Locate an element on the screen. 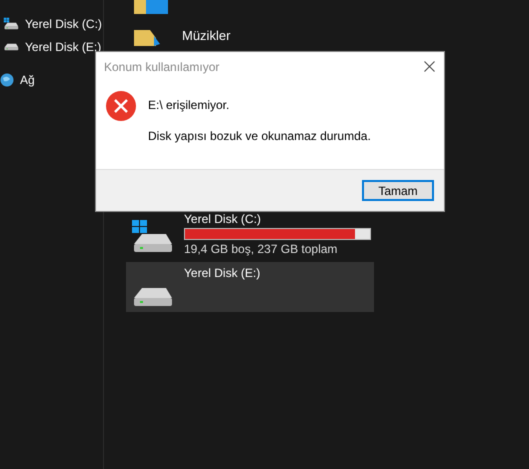  drive-space-text: 19,4 GB boş, 237 GB toplam is located at coordinates (261, 249).